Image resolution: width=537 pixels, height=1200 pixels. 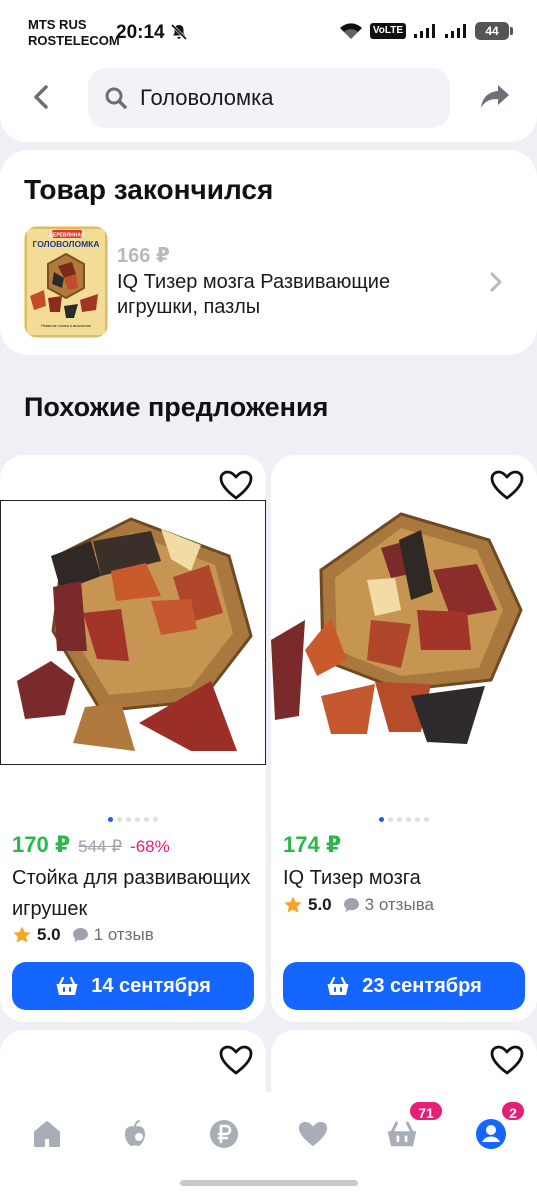 I want to click on reviews-count: 3 отзыва, so click(x=388, y=905).